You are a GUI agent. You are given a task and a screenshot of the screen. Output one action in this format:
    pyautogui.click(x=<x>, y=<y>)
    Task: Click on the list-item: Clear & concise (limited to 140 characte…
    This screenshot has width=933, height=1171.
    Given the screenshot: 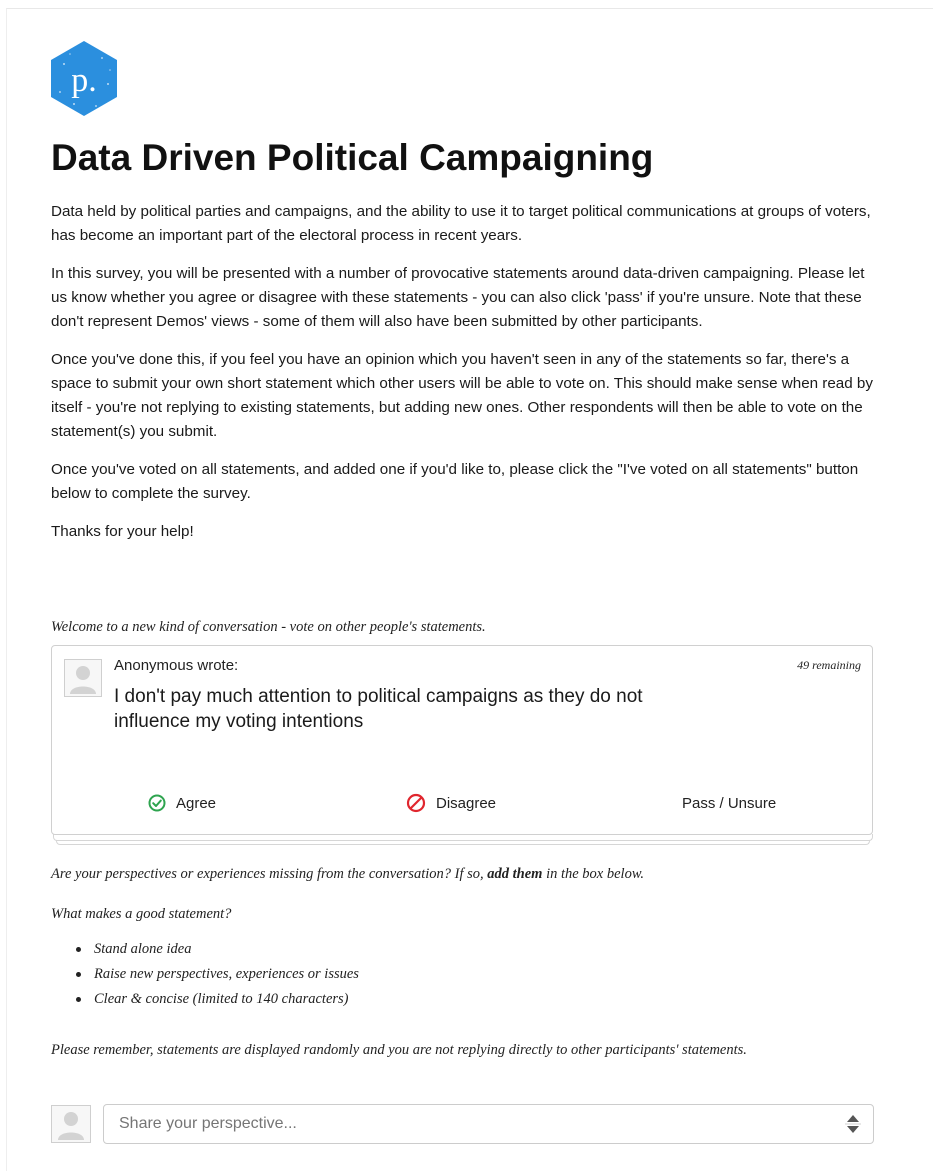 What is the action you would take?
    pyautogui.click(x=205, y=999)
    